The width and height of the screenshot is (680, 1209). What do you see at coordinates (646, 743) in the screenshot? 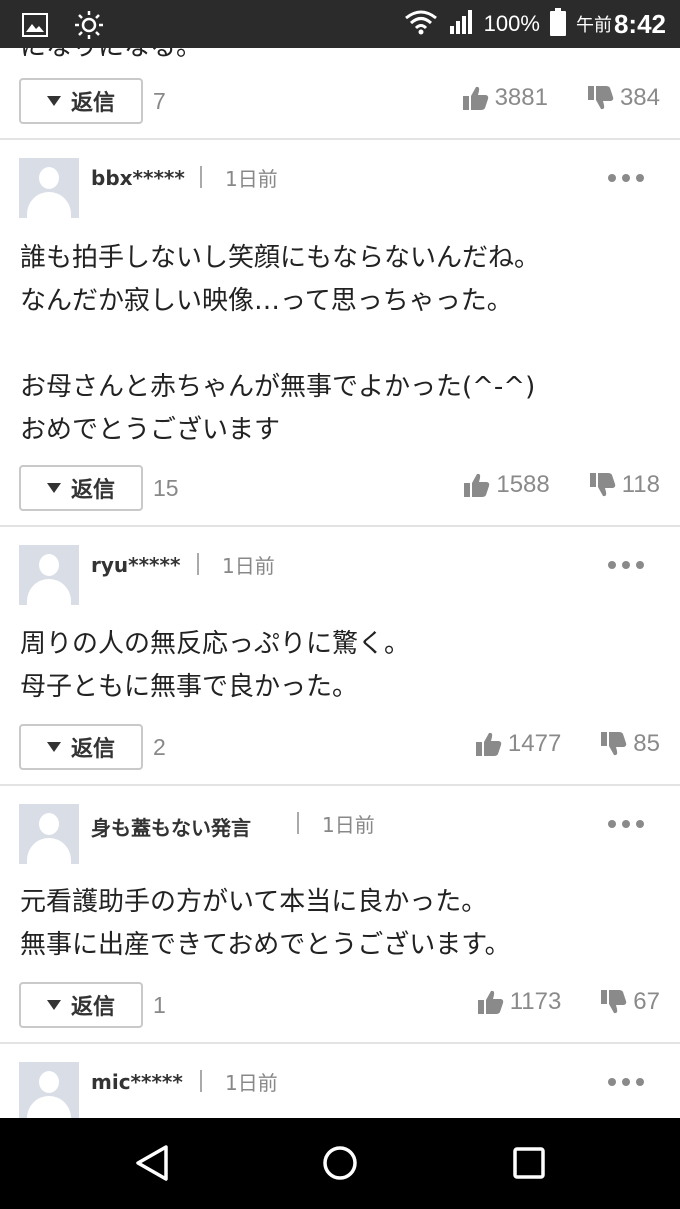
I see `dislike-count: 85` at bounding box center [646, 743].